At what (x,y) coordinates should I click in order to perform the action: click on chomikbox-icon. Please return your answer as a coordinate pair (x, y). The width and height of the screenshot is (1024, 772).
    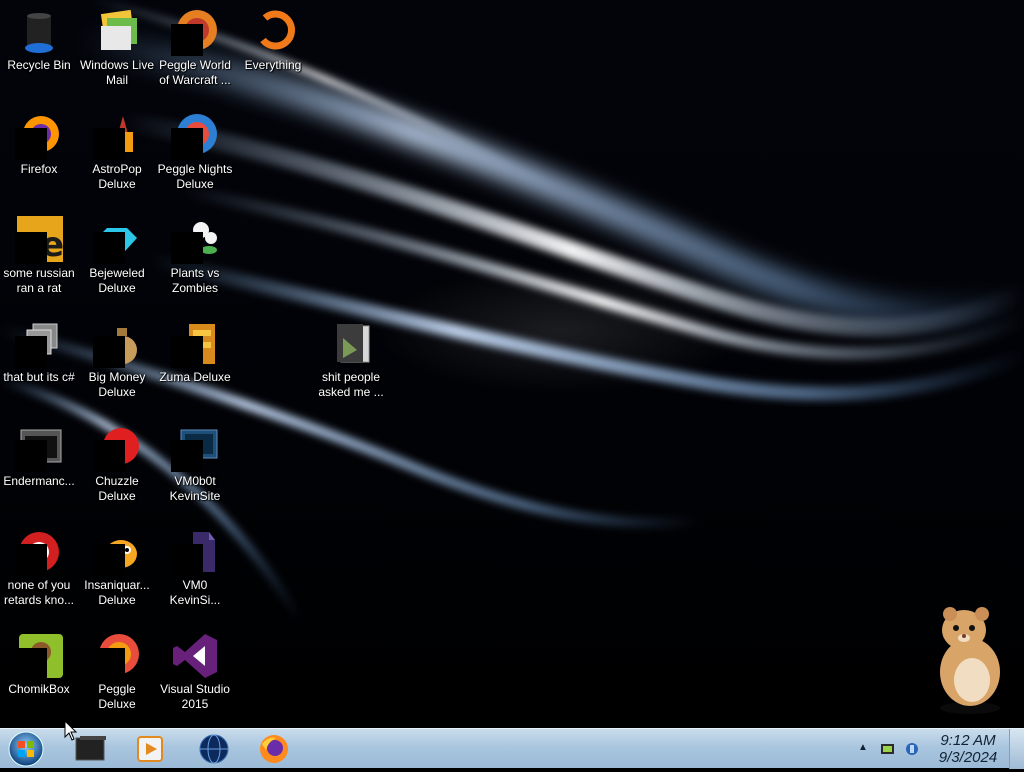
    Looking at the image, I should click on (39, 656).